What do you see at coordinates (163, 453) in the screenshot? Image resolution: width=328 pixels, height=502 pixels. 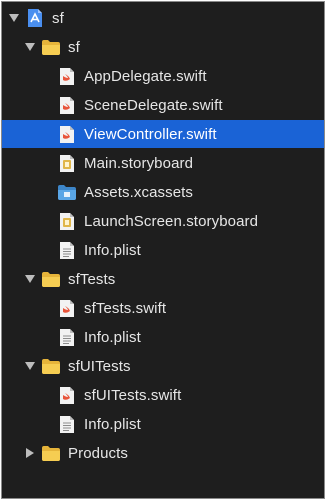 I see `group-row-products: Products` at bounding box center [163, 453].